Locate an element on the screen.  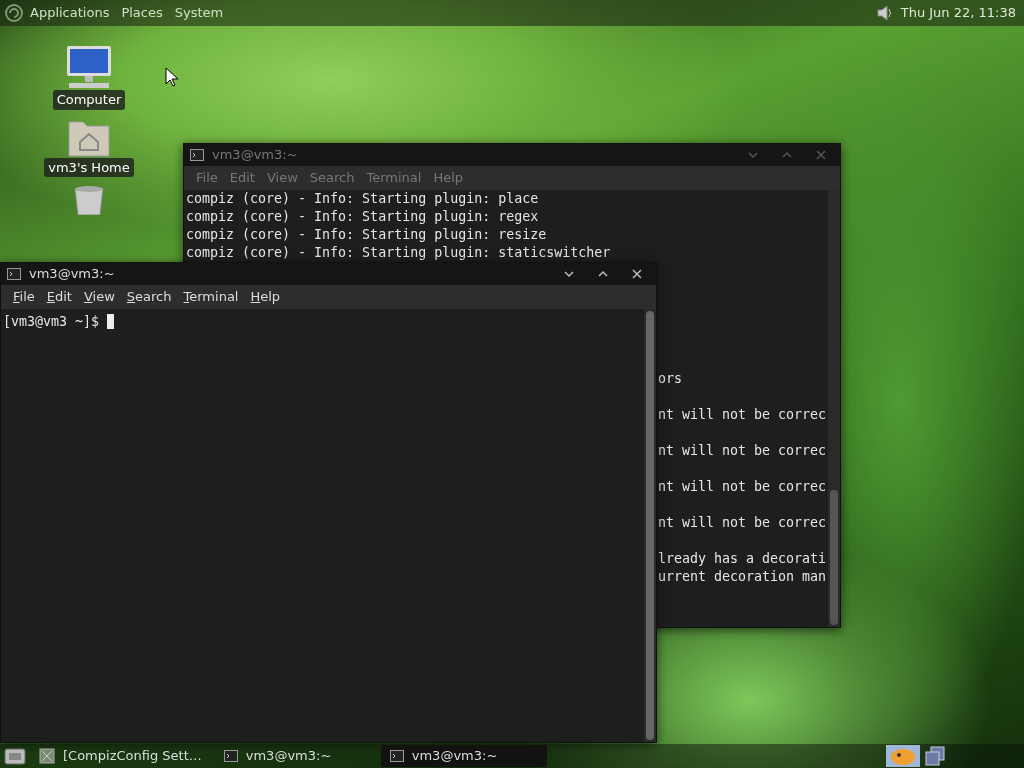
terminal-line: compiz (core) - Info: Starting plugin: place is located at coordinates (363, 199).